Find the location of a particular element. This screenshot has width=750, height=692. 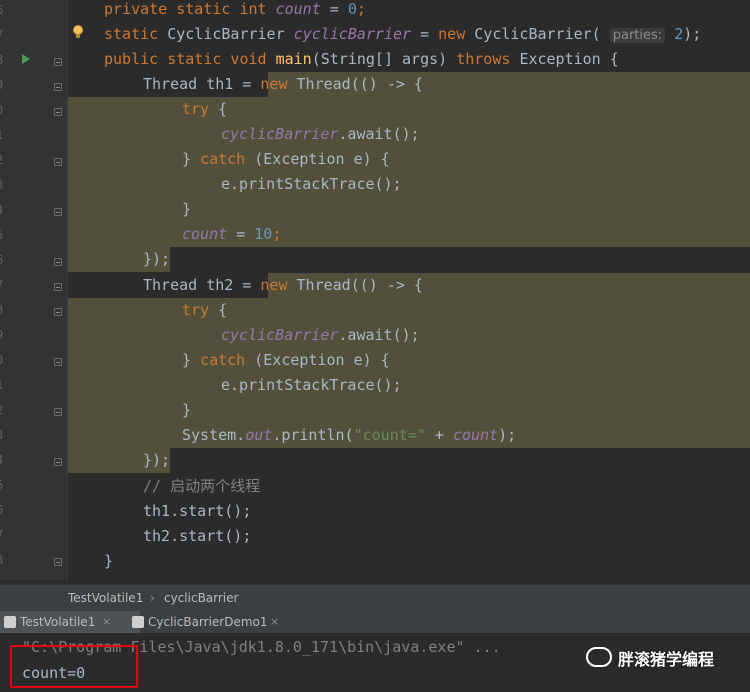

code-comment: // 启动两个线程 is located at coordinates (202, 486).